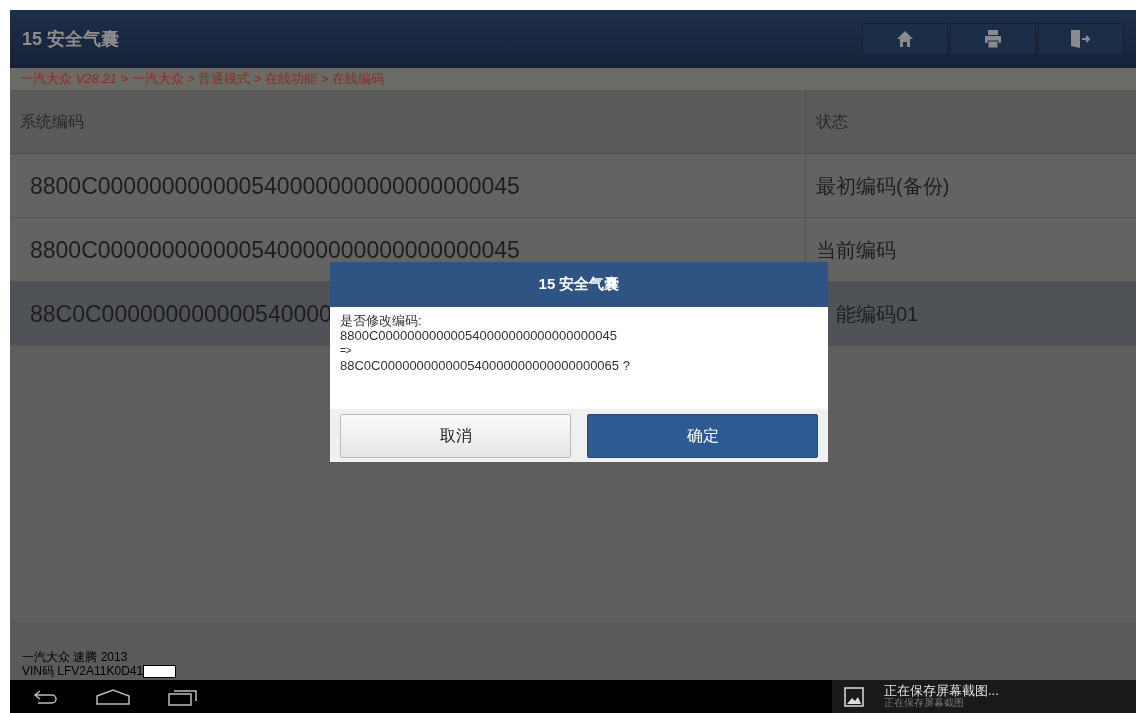 The height and width of the screenshot is (713, 1136). Describe the element at coordinates (83, 671) in the screenshot. I see `vin-label: VIN码 LFV2A11K0D41` at that location.